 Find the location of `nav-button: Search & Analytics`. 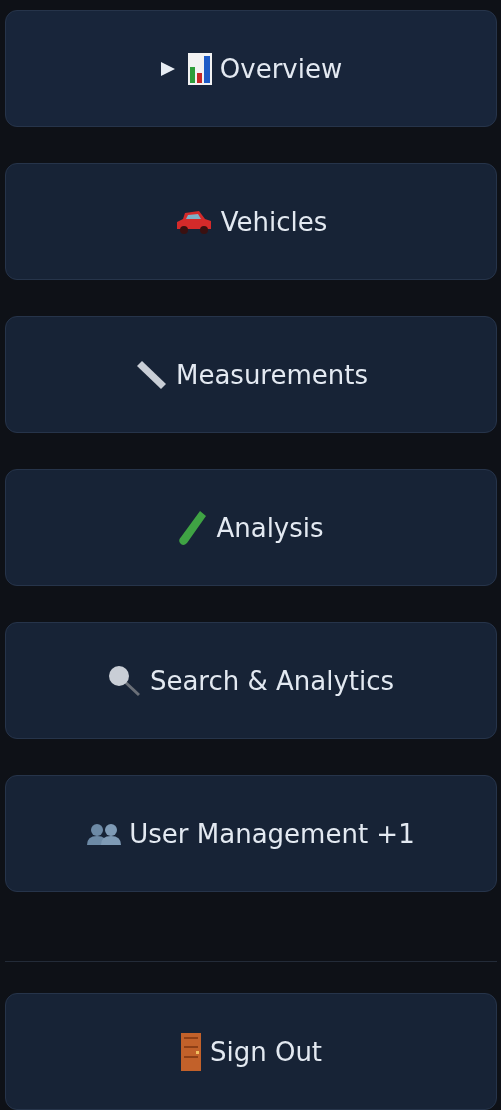

nav-button: Search & Analytics is located at coordinates (251, 680).